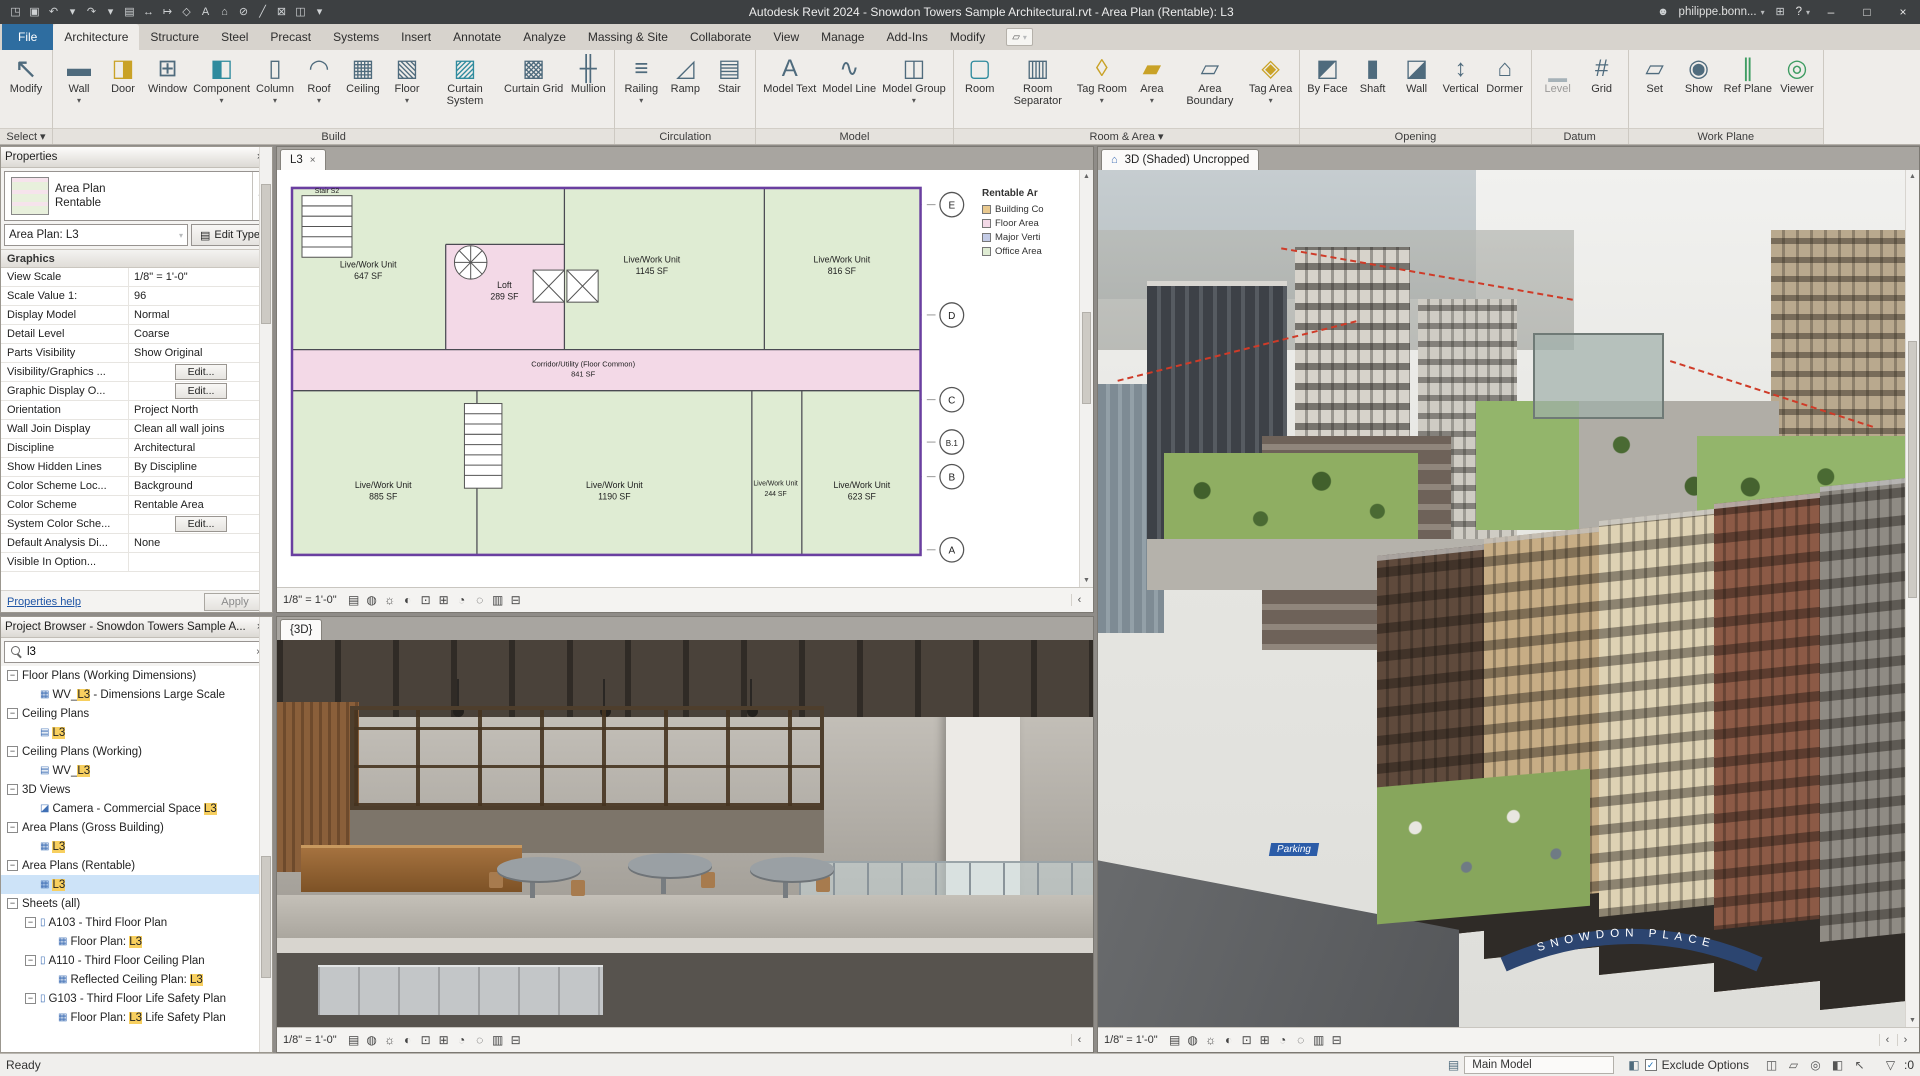 The image size is (1920, 1076). What do you see at coordinates (729, 74) in the screenshot?
I see `stair-tool: ▤ Stair` at bounding box center [729, 74].